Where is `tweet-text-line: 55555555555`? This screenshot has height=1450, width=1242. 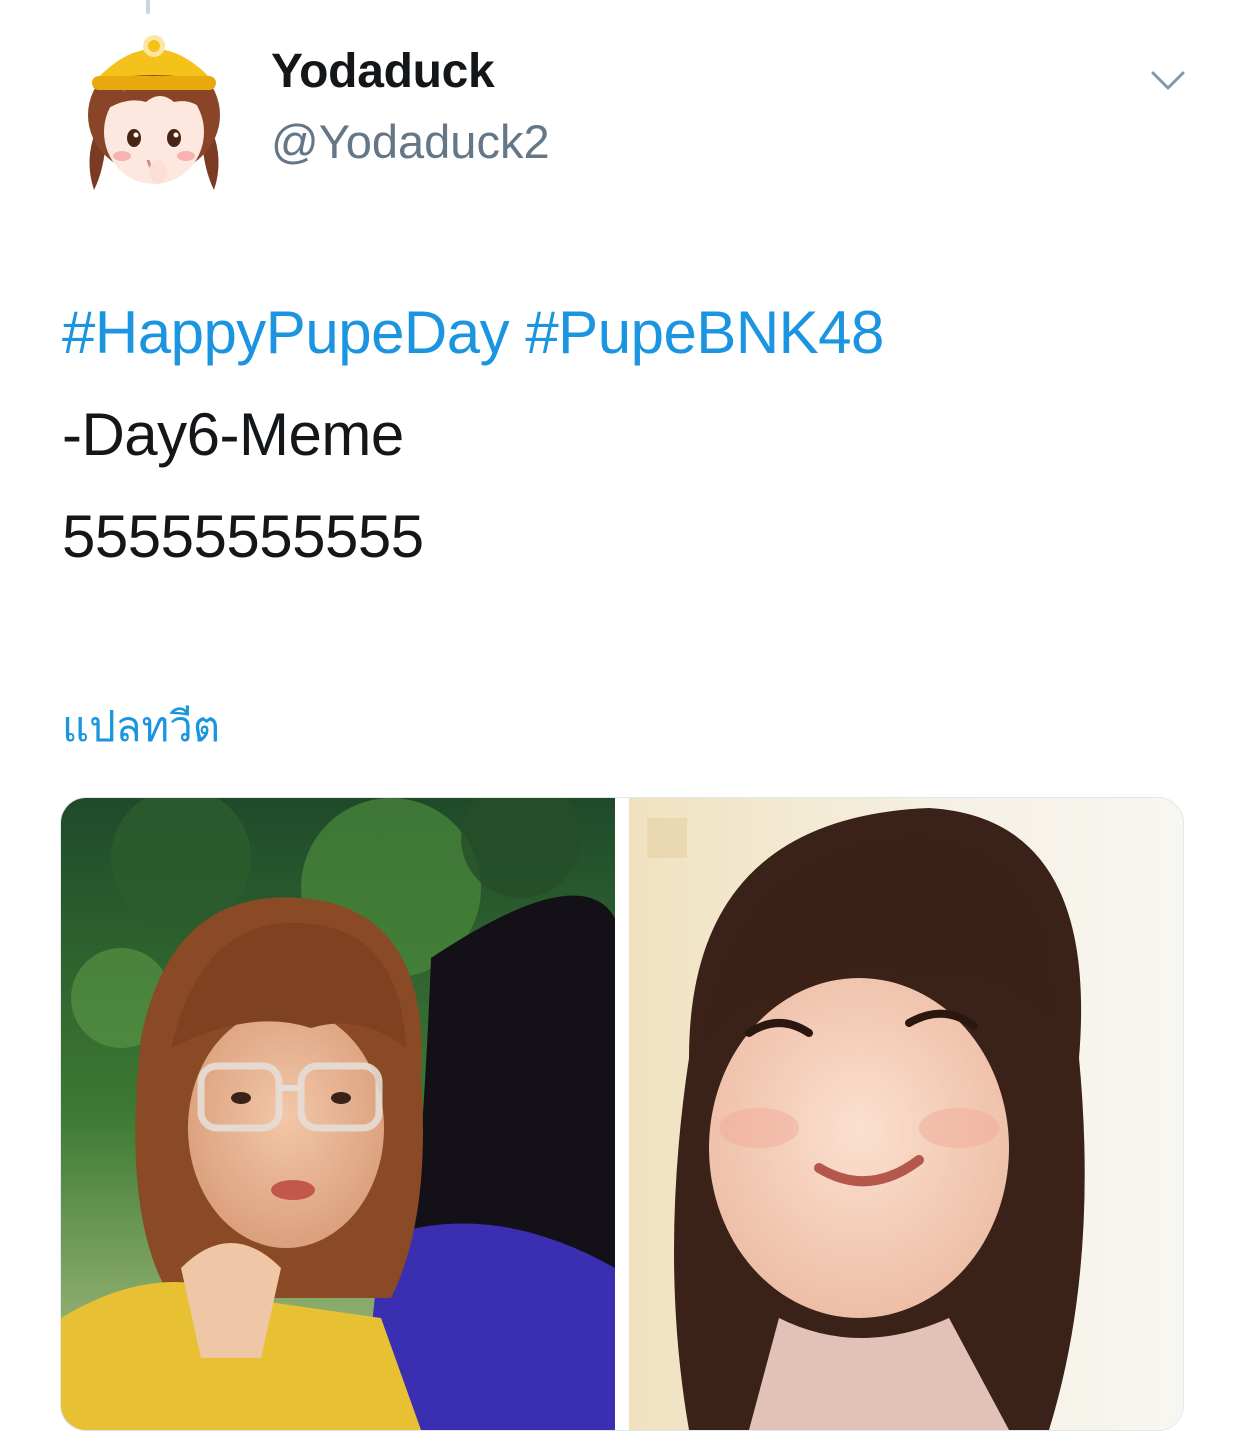
tweet-text-line: 55555555555 is located at coordinates (243, 536).